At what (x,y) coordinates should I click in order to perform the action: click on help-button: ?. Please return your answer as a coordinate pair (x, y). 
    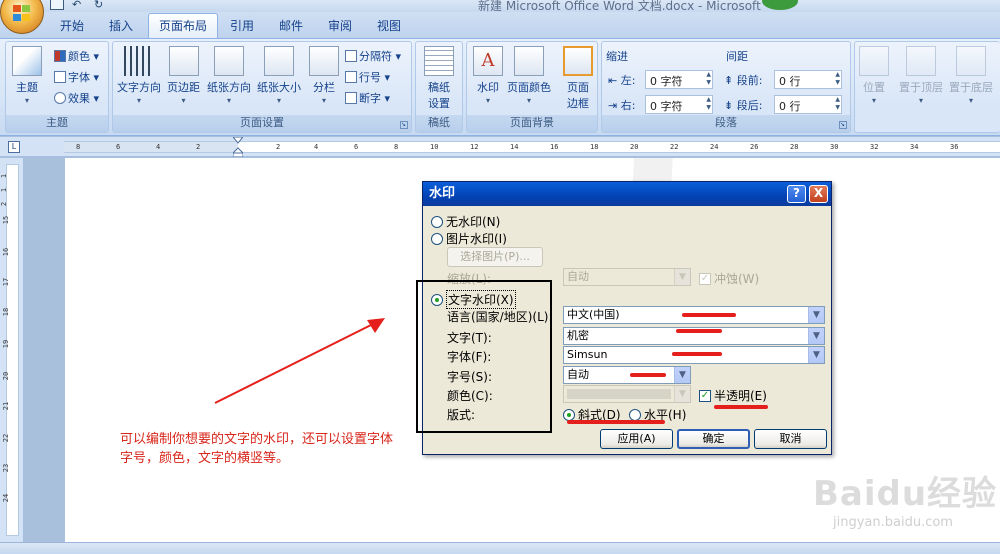
    Looking at the image, I should click on (796, 194).